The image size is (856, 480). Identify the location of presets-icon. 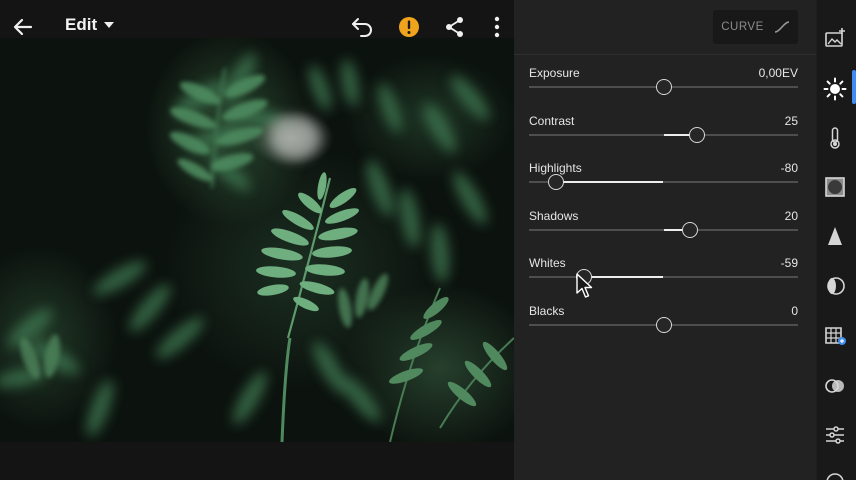
(835, 386).